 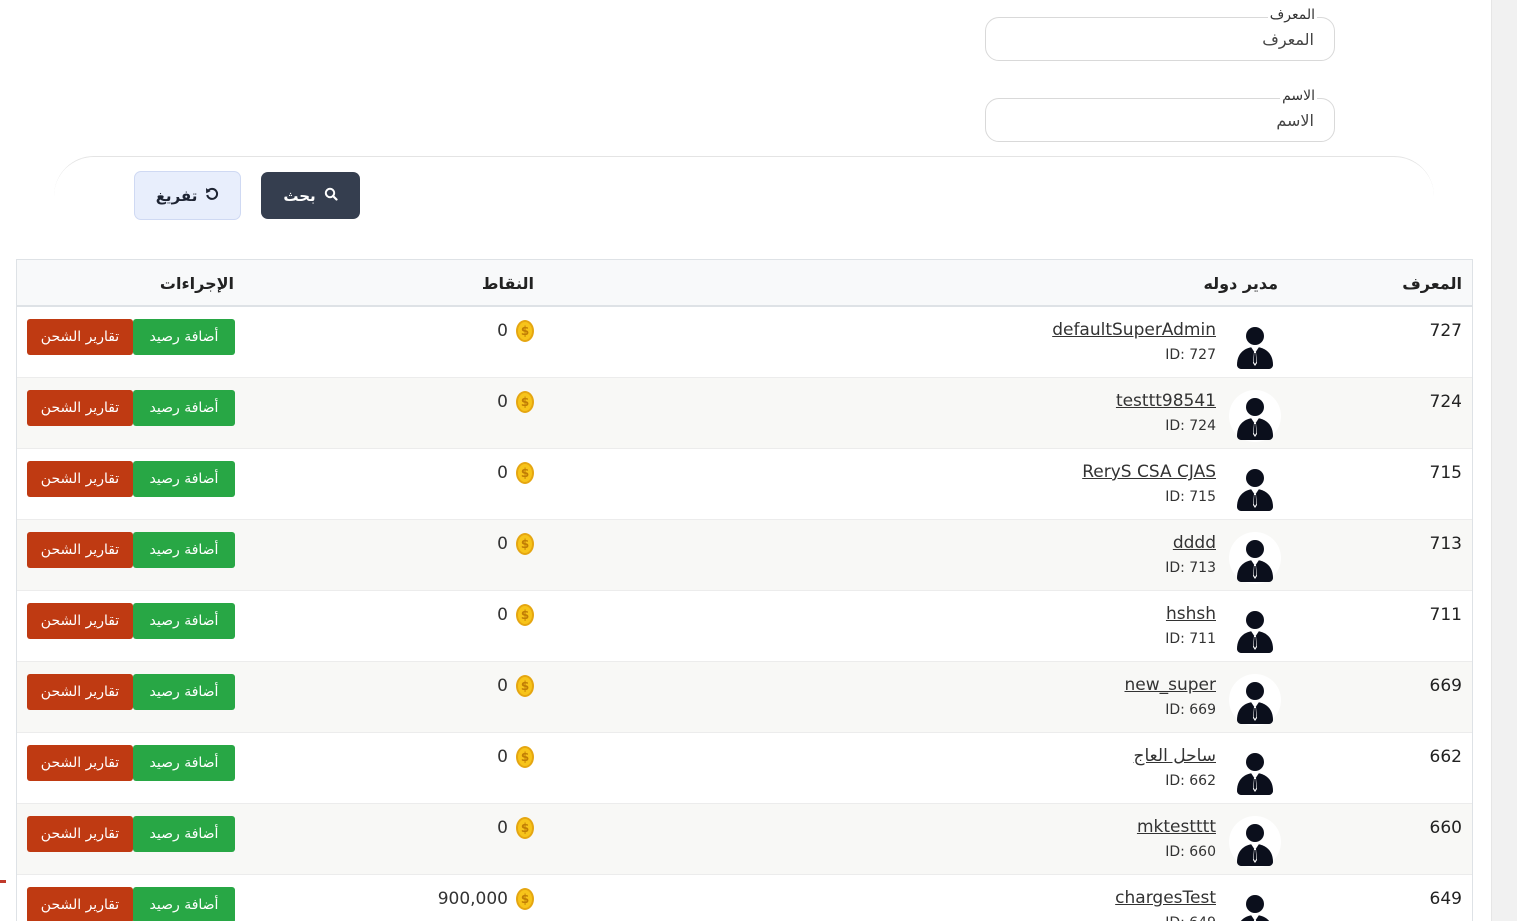 What do you see at coordinates (212, 196) in the screenshot?
I see `undo-icon` at bounding box center [212, 196].